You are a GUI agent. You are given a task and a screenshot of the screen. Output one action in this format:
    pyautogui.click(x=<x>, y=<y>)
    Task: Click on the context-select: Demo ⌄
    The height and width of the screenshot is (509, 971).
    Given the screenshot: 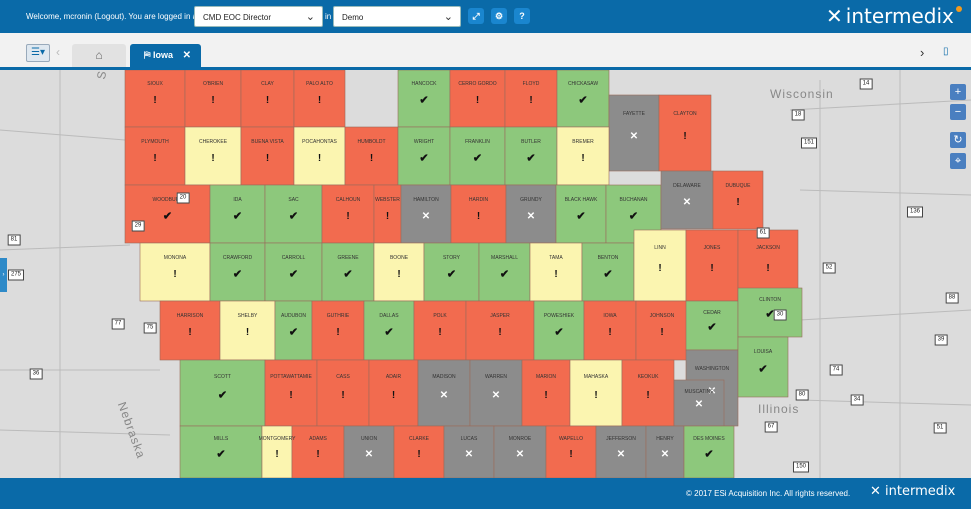 What is the action you would take?
    pyautogui.click(x=397, y=16)
    